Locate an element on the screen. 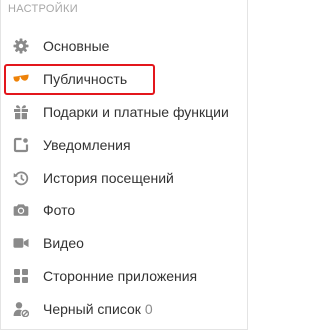 The width and height of the screenshot is (320, 330). menu-item-general: Основные is located at coordinates (124, 46).